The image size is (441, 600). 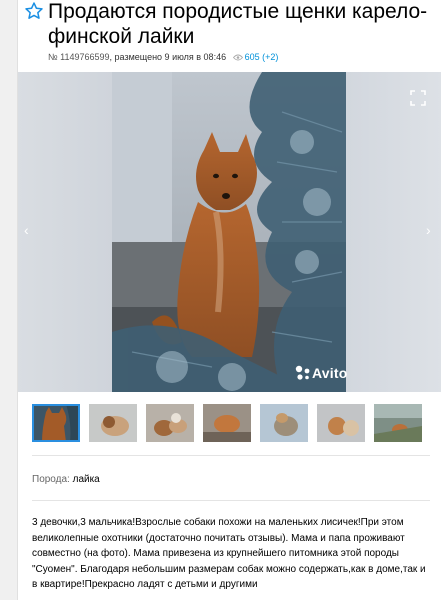 What do you see at coordinates (302, 372) in the screenshot?
I see `avito-logo-icon` at bounding box center [302, 372].